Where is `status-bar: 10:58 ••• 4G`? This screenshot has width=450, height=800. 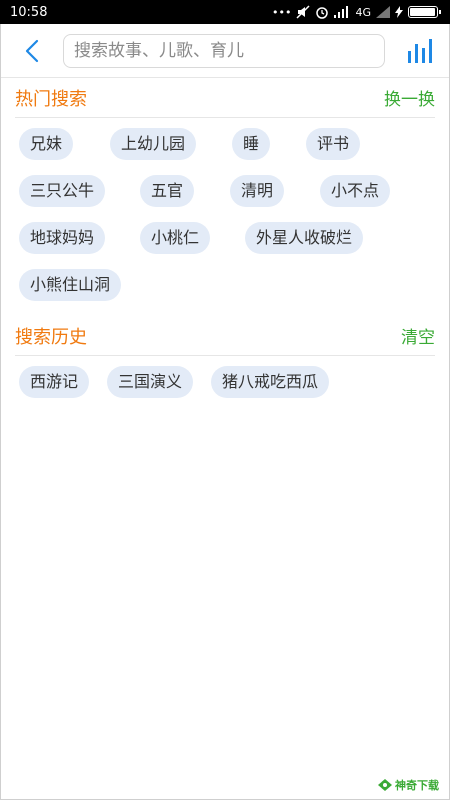 status-bar: 10:58 ••• 4G is located at coordinates (225, 12).